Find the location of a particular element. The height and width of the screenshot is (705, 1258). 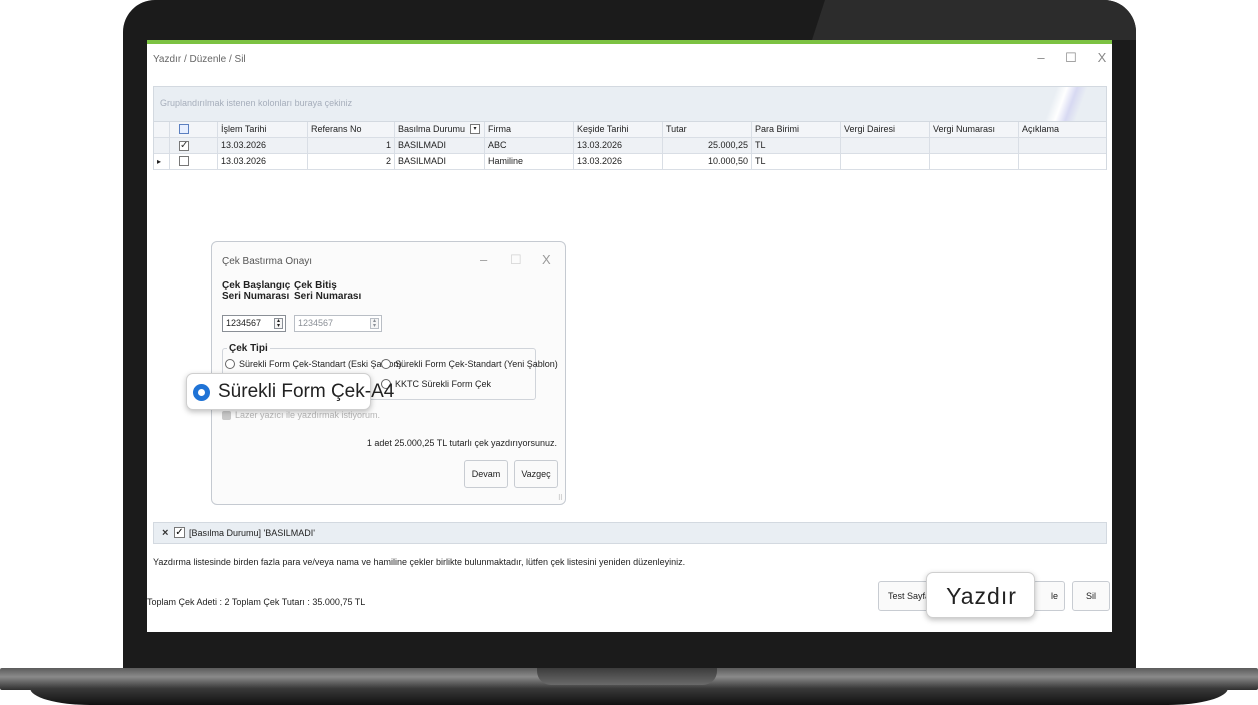

laser-printer-checkbox: Lazer yazıcı ile yazdırmak istiyorum. is located at coordinates (301, 415).